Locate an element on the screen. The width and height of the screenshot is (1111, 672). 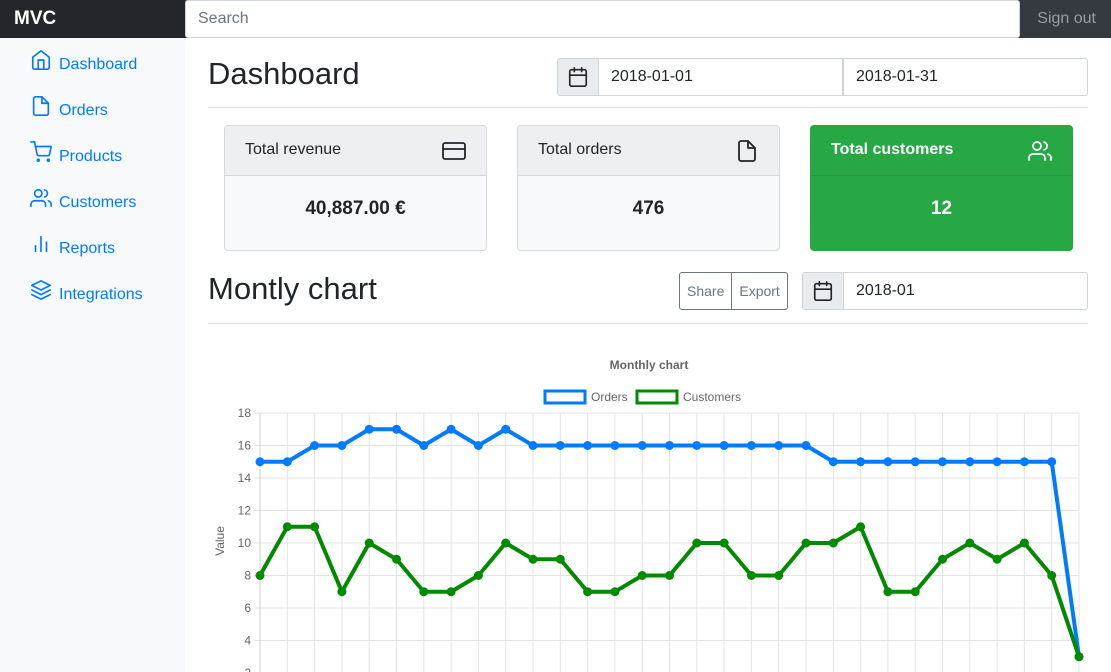
sidebar-item-products: Products is located at coordinates (76, 156).